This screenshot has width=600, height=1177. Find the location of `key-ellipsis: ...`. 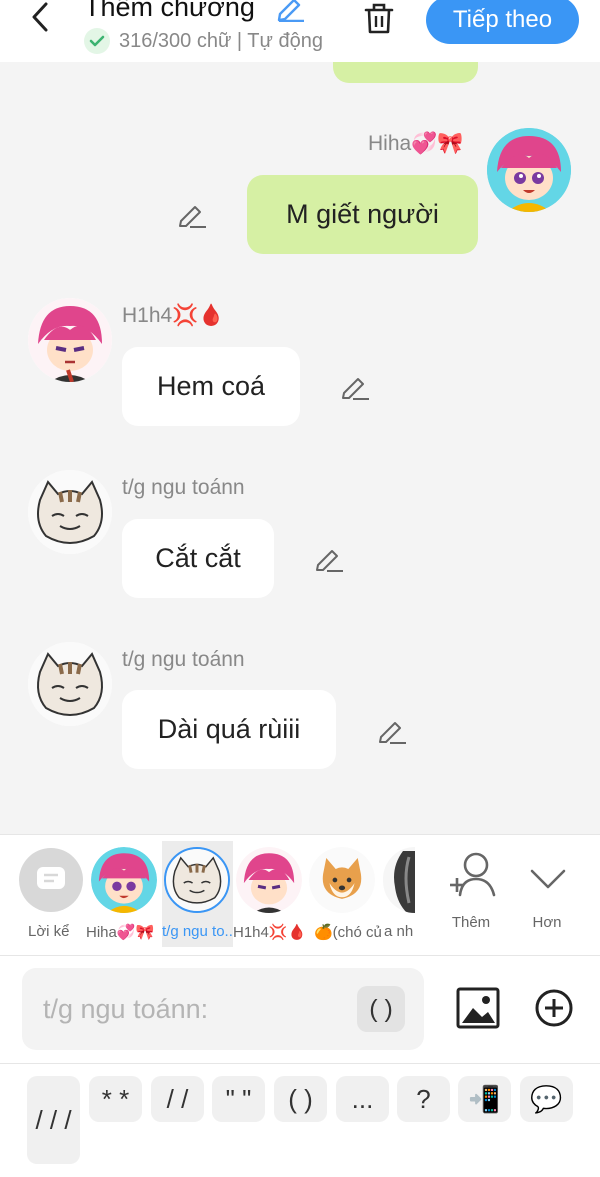

key-ellipsis: ... is located at coordinates (362, 1099).